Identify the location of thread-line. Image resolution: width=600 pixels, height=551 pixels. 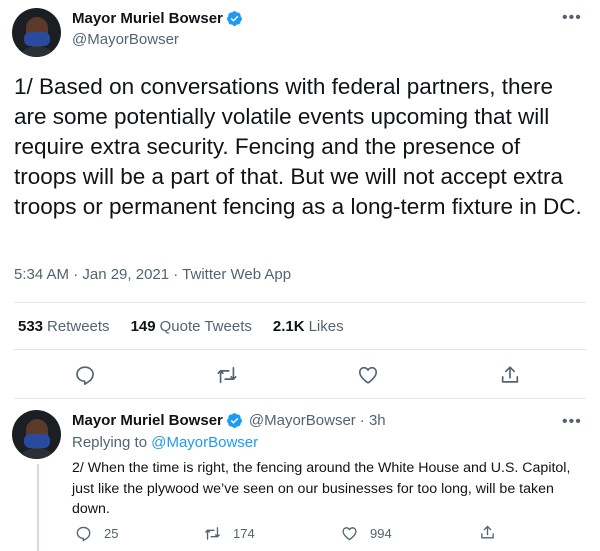
(38, 507).